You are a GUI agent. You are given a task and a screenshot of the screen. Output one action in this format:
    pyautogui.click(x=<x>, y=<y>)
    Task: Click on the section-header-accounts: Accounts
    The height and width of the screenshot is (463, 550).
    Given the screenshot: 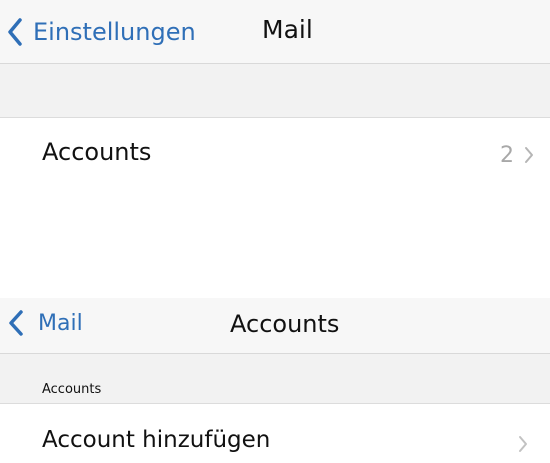 What is the action you would take?
    pyautogui.click(x=275, y=379)
    